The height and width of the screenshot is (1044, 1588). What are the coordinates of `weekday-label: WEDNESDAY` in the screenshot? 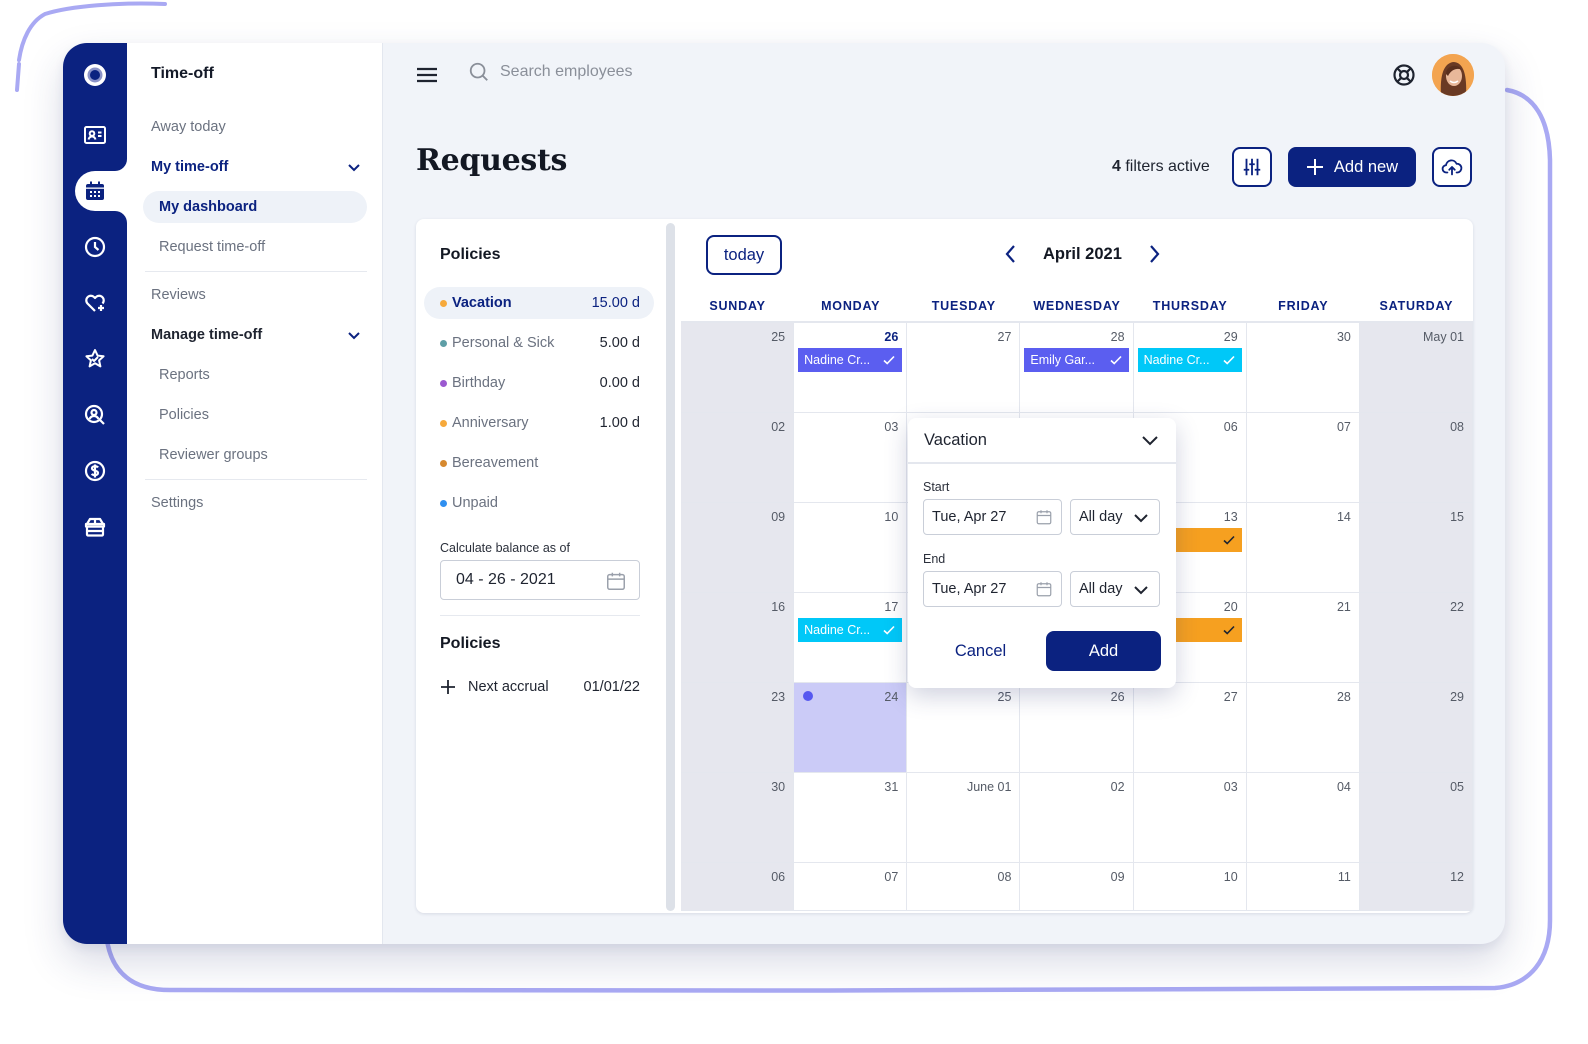 It's located at (1077, 306).